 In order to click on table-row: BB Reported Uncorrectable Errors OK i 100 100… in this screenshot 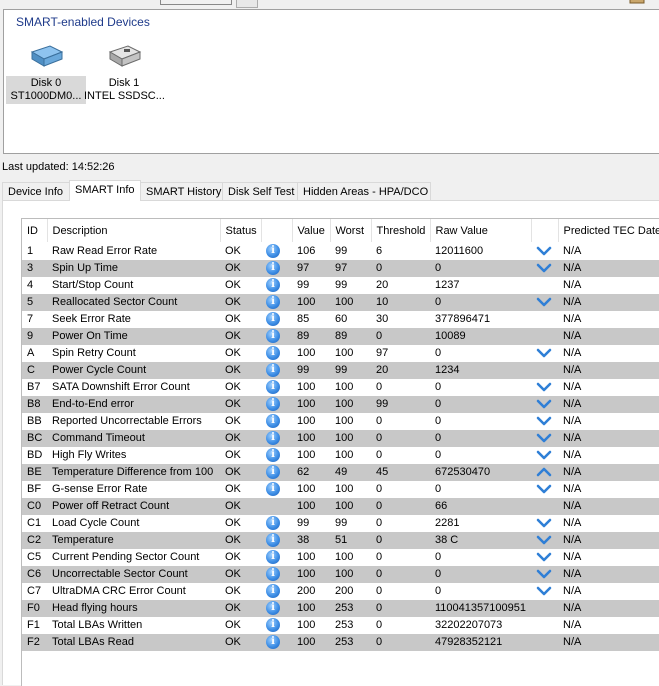, I will do `click(340, 421)`.